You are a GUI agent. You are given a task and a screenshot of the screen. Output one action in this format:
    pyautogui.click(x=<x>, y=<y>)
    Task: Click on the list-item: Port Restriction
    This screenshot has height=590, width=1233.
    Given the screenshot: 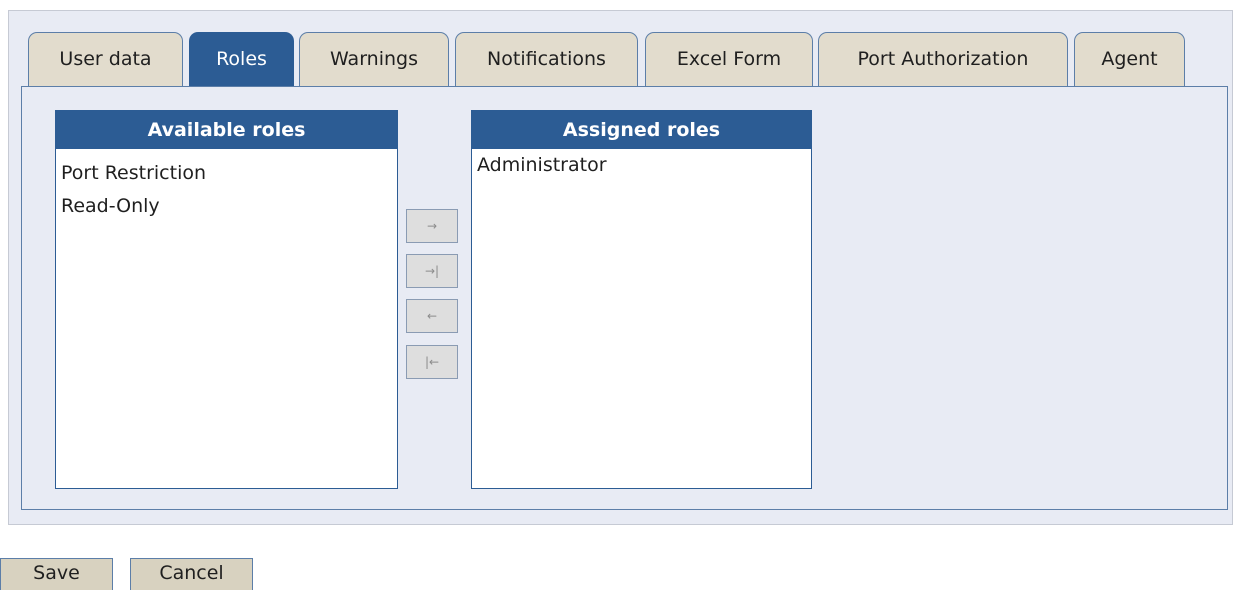 What is the action you would take?
    pyautogui.click(x=226, y=173)
    